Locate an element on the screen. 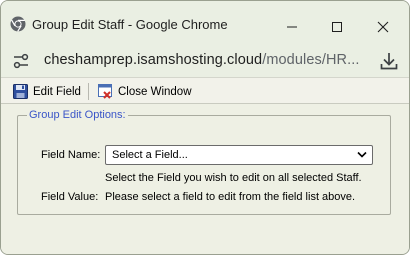  group-edit-options-legend: Group Edit Options: is located at coordinates (77, 115).